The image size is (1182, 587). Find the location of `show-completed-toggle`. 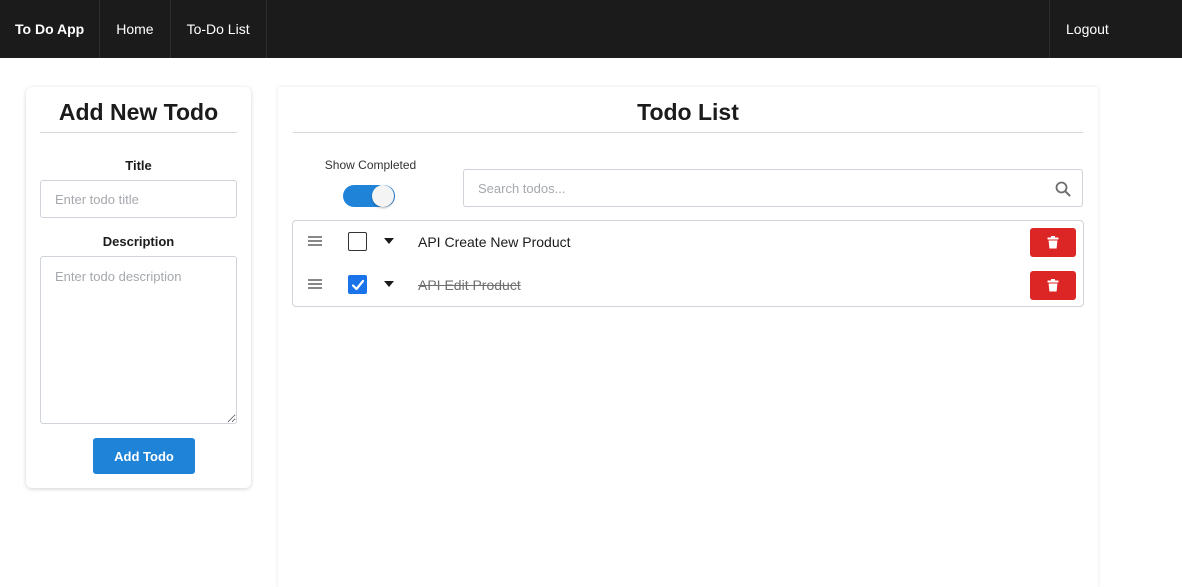

show-completed-toggle is located at coordinates (369, 196).